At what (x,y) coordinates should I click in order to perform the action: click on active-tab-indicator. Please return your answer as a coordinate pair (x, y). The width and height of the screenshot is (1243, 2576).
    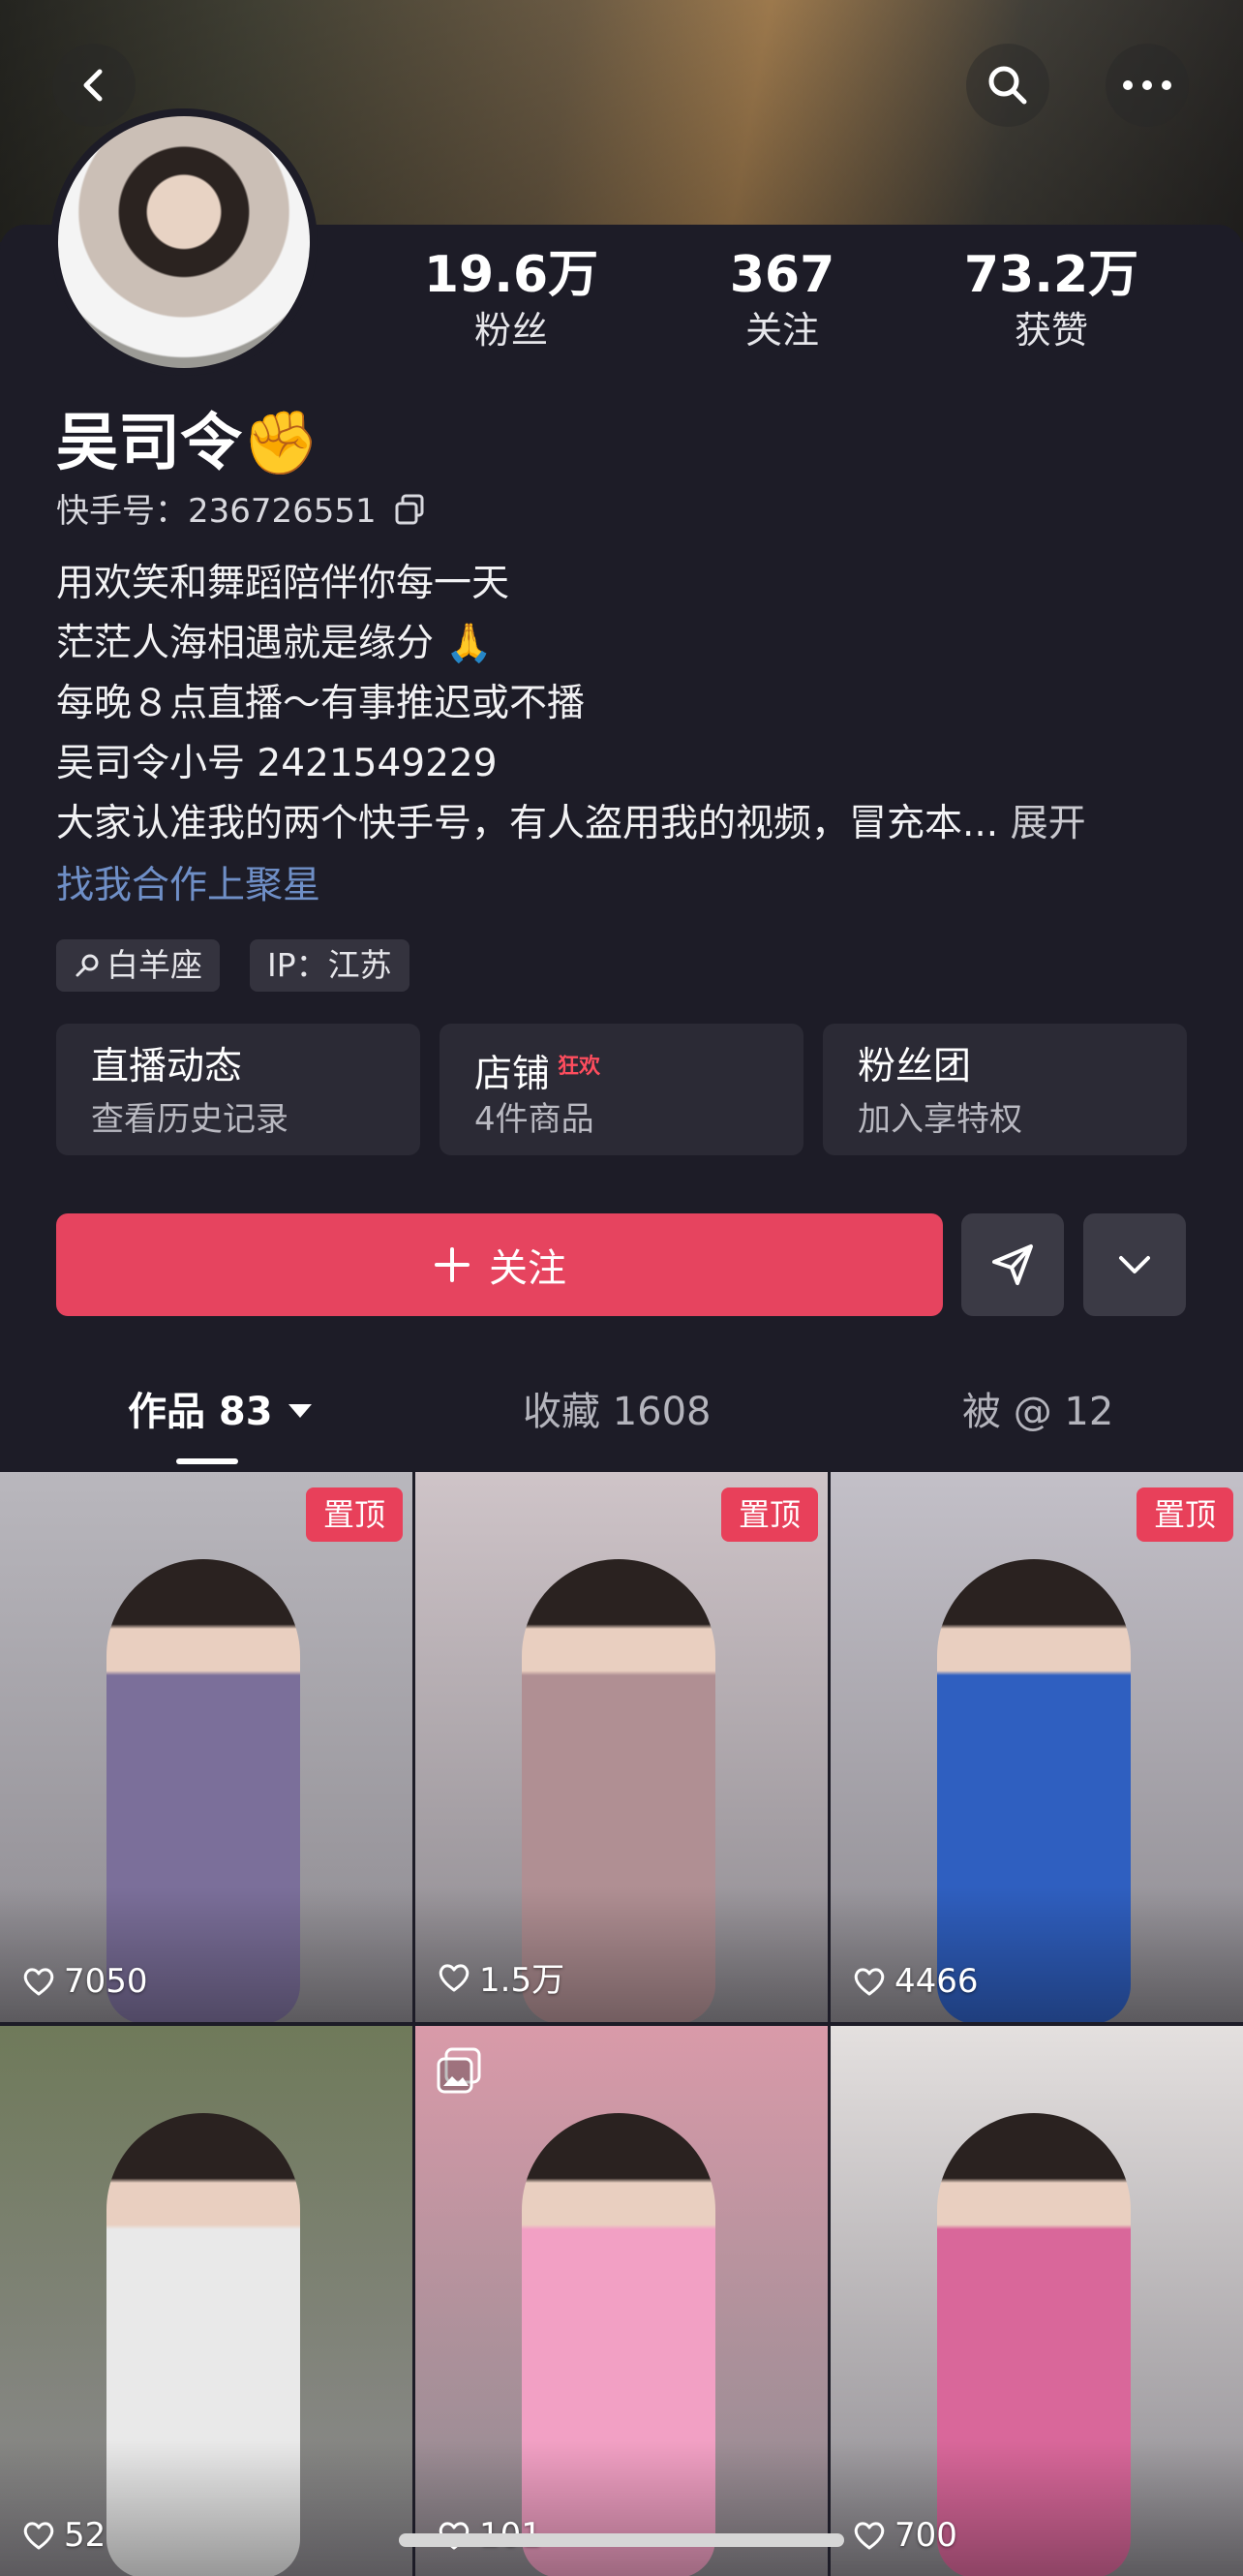
    Looking at the image, I should click on (207, 1461).